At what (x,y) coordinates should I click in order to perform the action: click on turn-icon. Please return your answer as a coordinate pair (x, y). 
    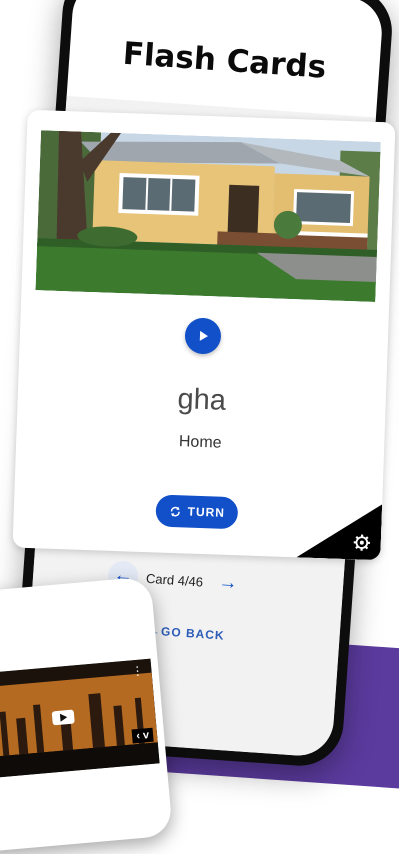
    Looking at the image, I should click on (174, 510).